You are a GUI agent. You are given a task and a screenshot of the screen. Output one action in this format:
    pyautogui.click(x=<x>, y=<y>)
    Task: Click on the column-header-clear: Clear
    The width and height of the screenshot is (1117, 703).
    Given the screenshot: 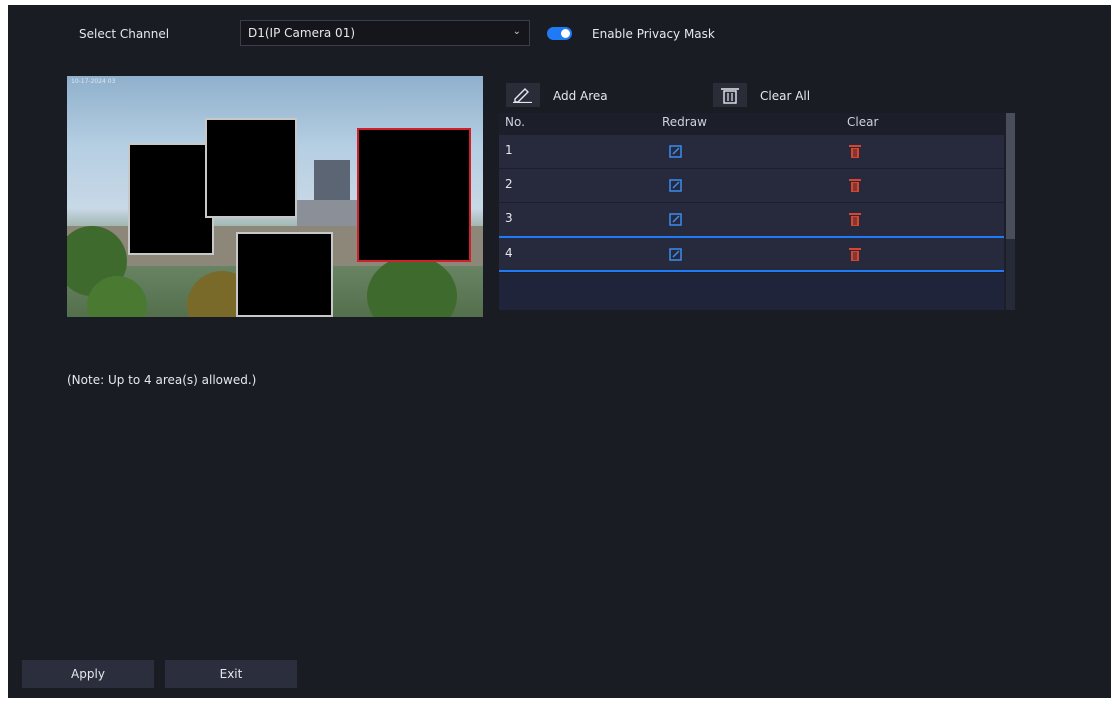 What is the action you would take?
    pyautogui.click(x=863, y=122)
    